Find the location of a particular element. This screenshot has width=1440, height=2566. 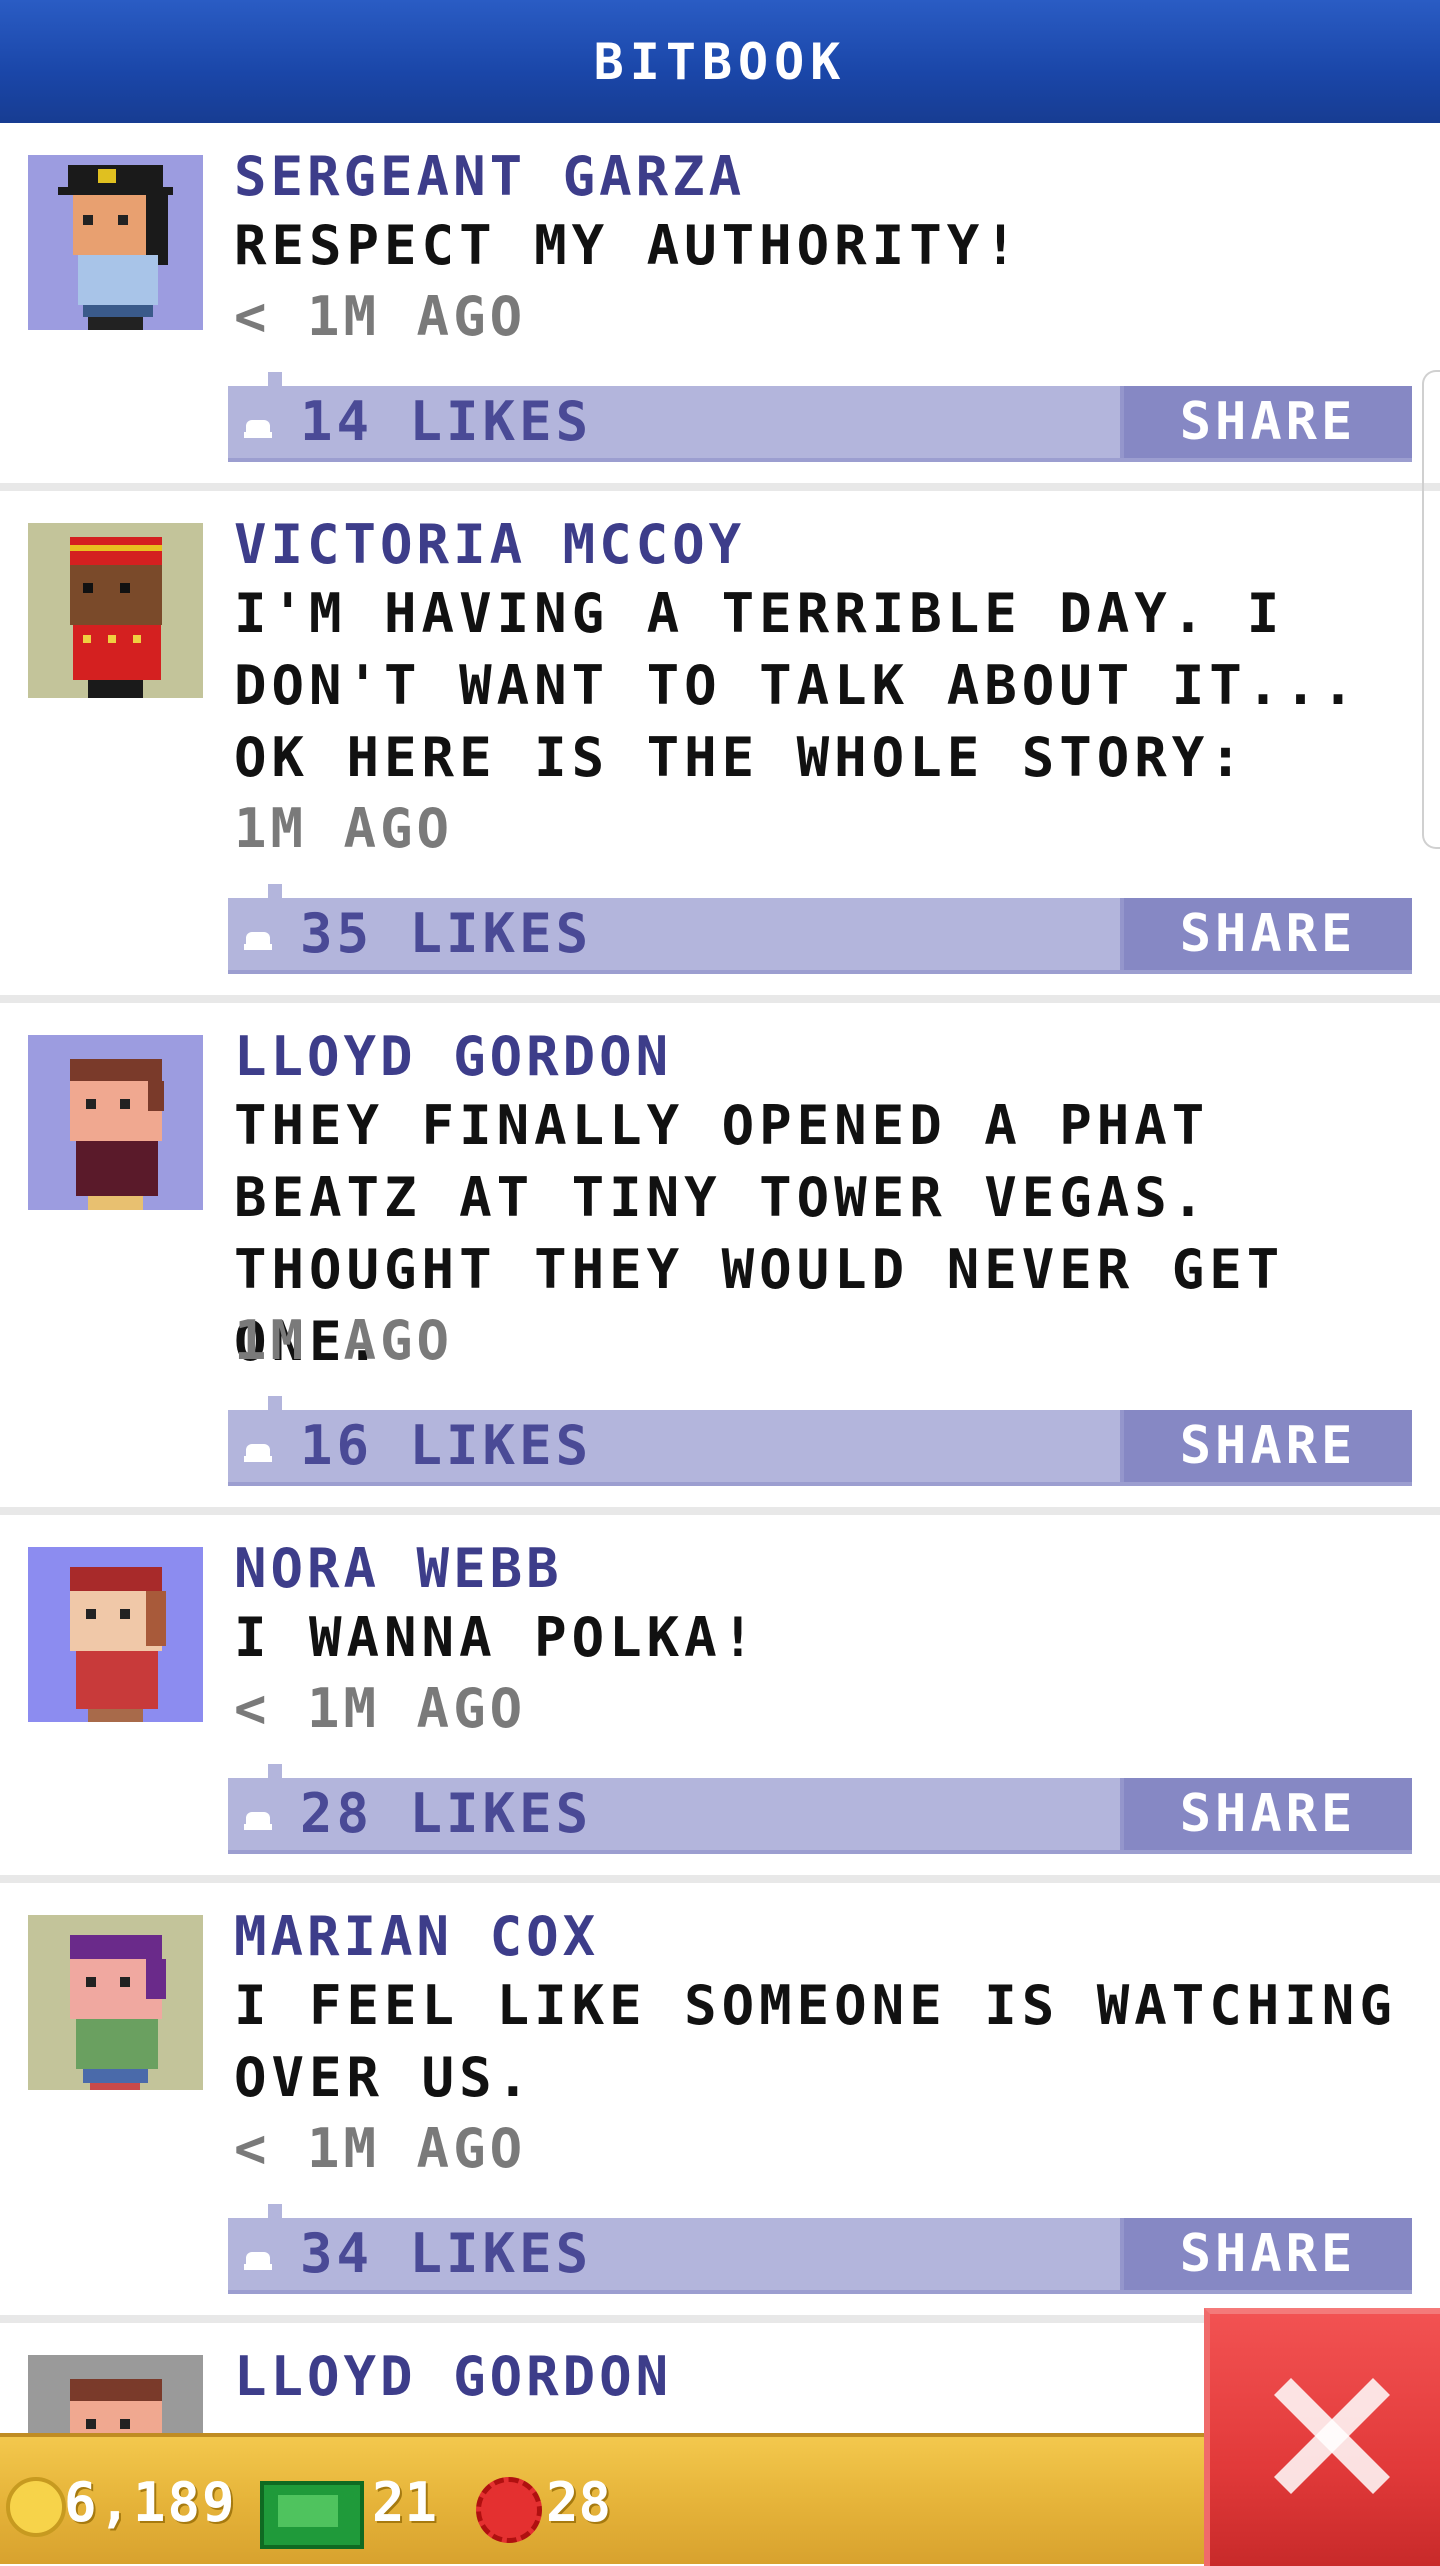

post-author: VICTORIA MCCOY is located at coordinates (489, 544).